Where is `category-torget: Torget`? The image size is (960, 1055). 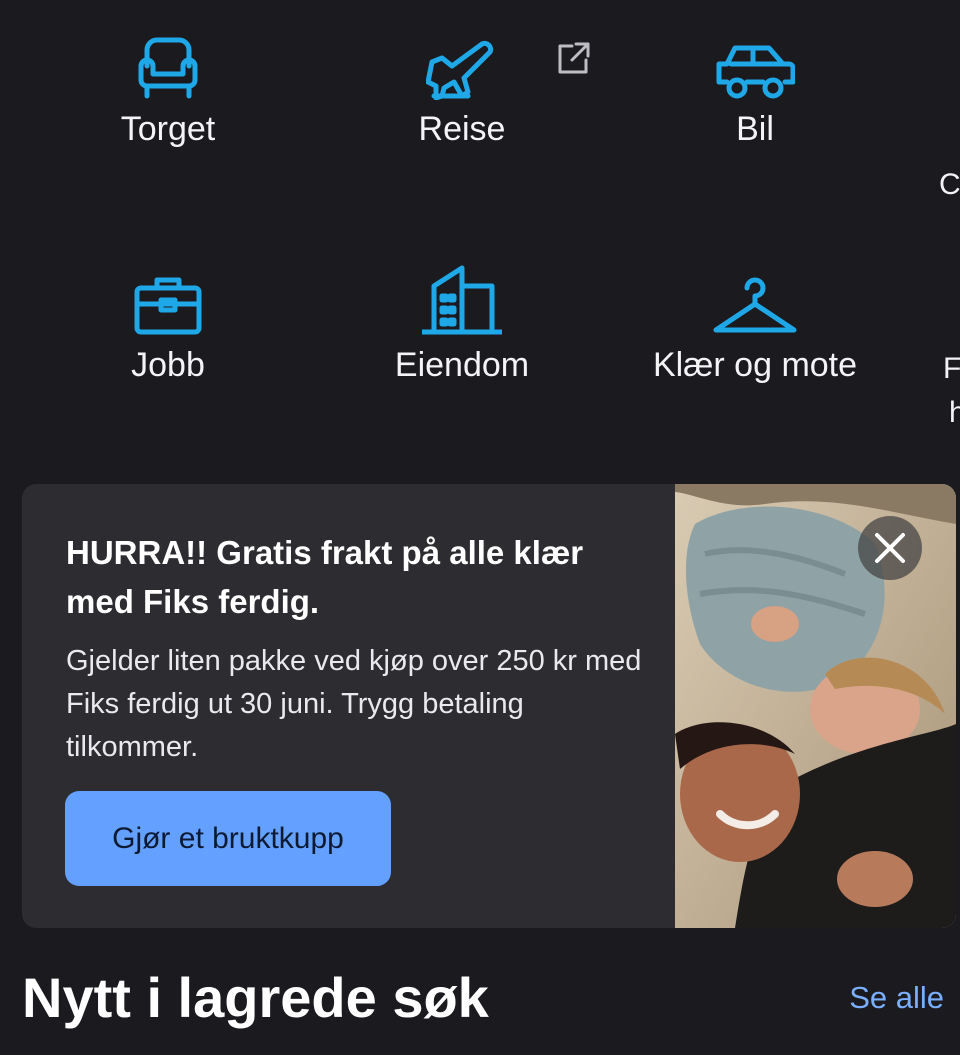
category-torget: Torget is located at coordinates (168, 74).